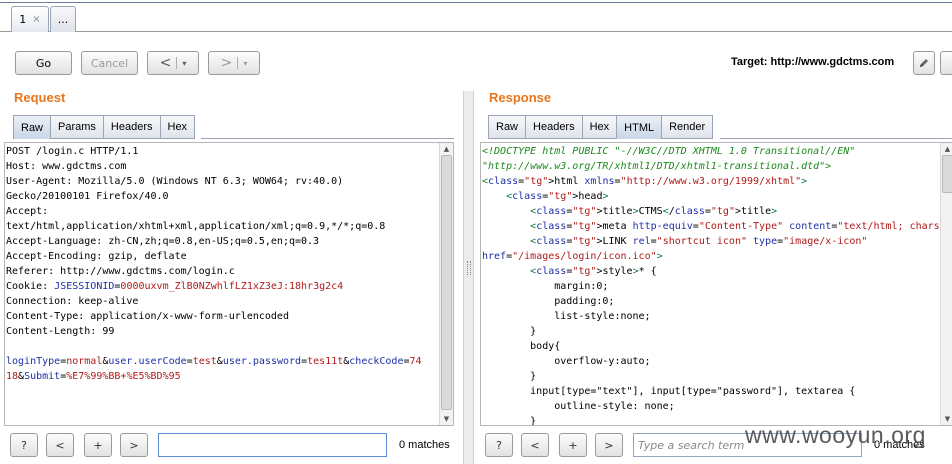 This screenshot has width=952, height=464. I want to click on code-line: <class="tg">style, so click(581, 271).